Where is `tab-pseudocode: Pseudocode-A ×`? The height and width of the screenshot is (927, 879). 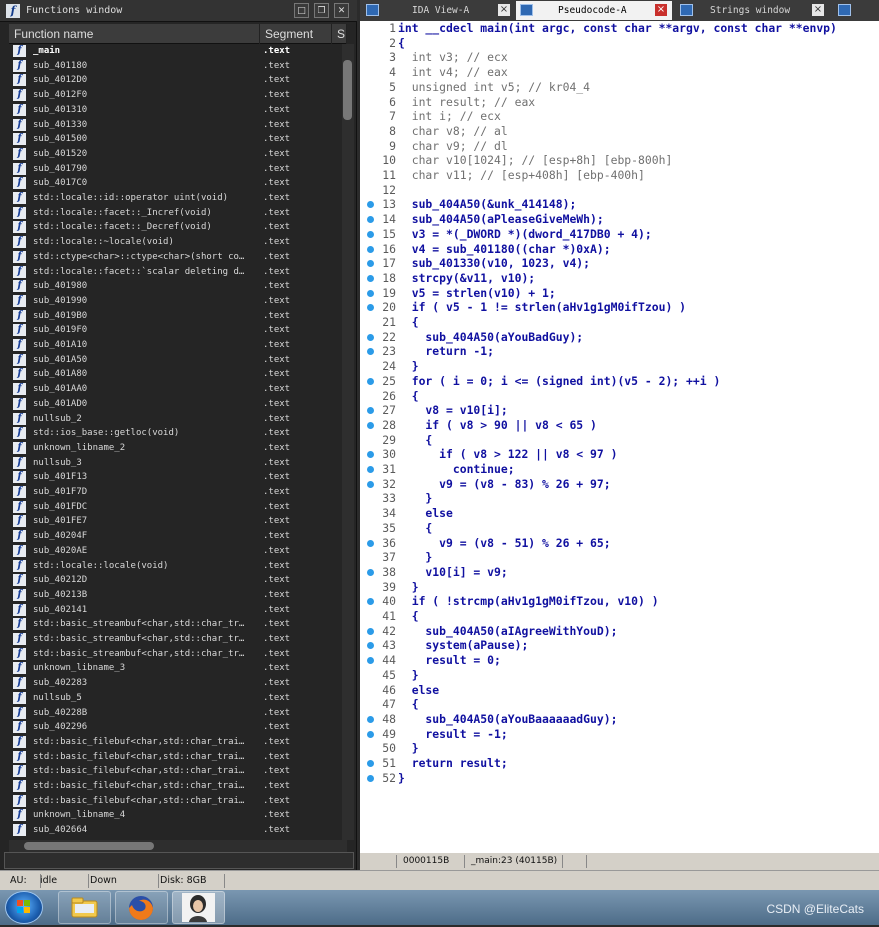
tab-pseudocode: Pseudocode-A × is located at coordinates (594, 10).